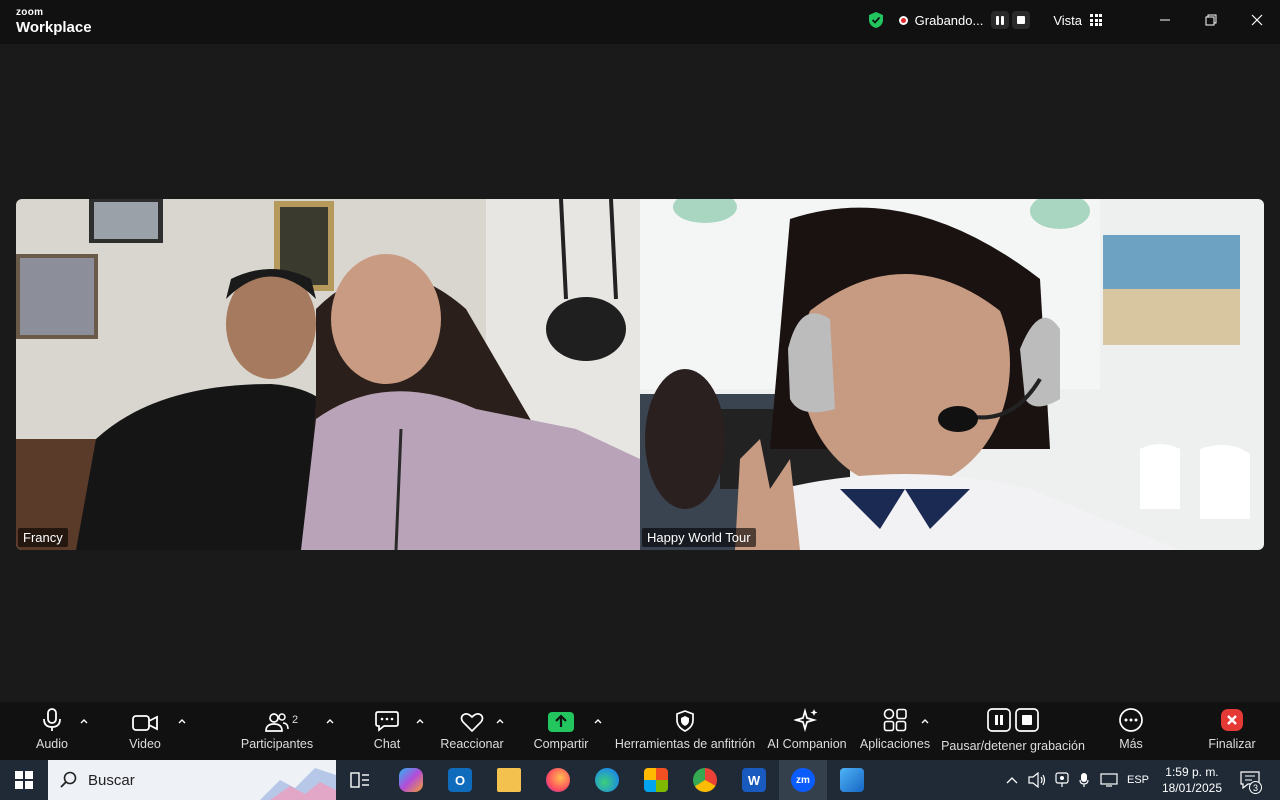 The height and width of the screenshot is (800, 1280). Describe the element at coordinates (561, 722) in the screenshot. I see `share-screen-icon` at that location.